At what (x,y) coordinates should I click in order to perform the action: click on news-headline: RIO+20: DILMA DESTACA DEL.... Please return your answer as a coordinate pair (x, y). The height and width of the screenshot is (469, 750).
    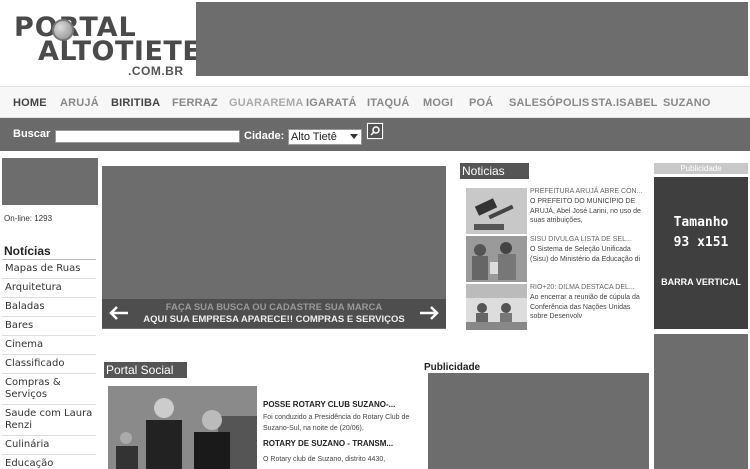
    Looking at the image, I should click on (582, 287).